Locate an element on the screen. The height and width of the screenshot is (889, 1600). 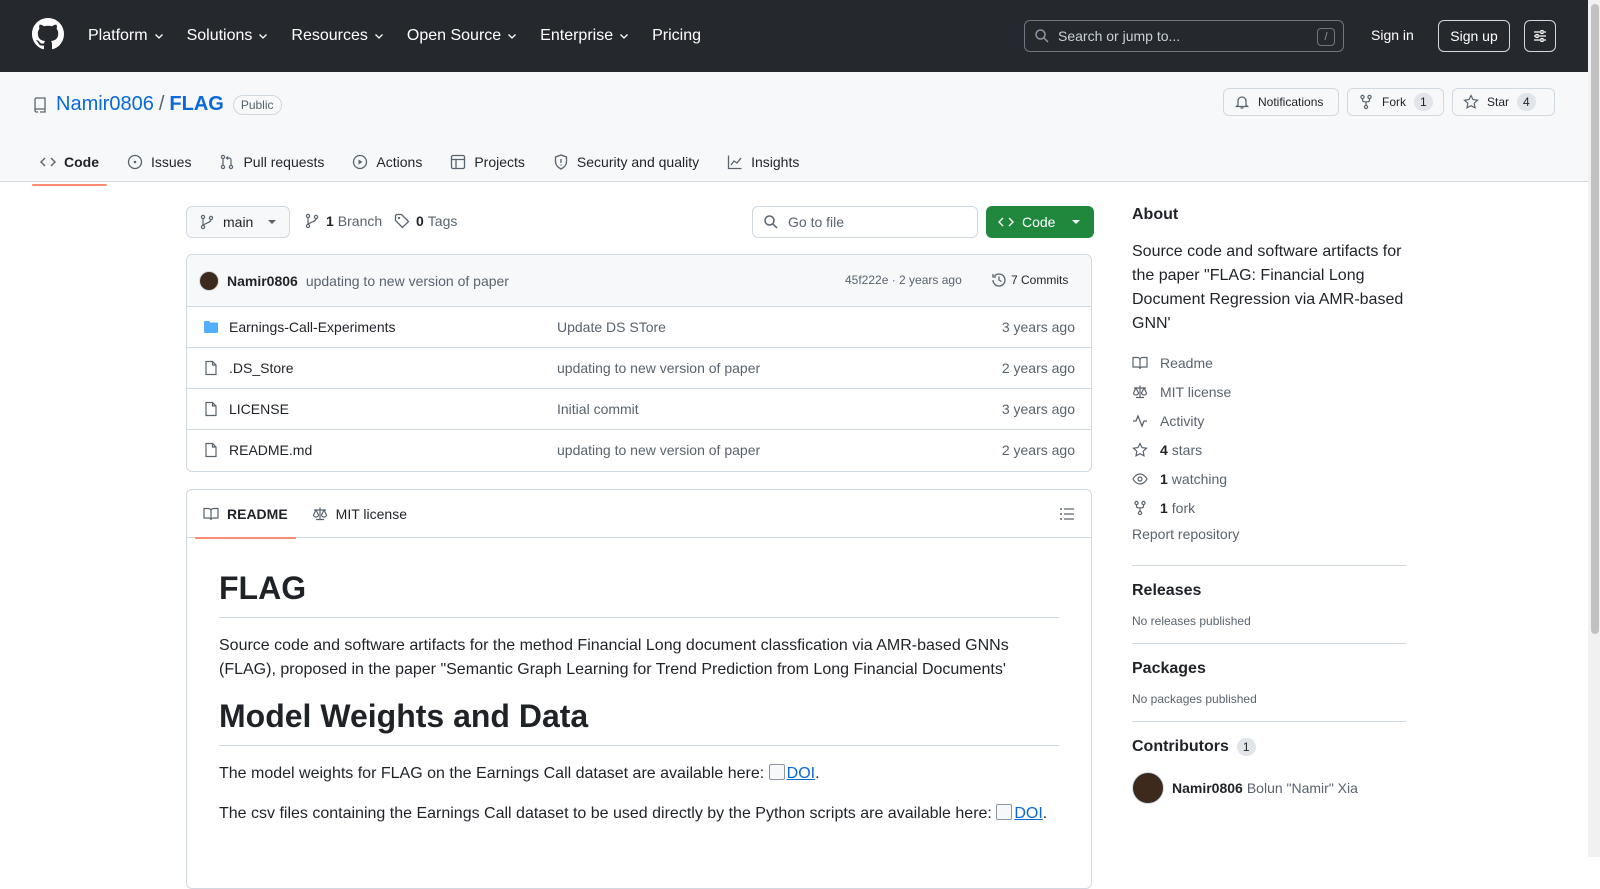
readme-tabs: README MIT license is located at coordinates (639, 514).